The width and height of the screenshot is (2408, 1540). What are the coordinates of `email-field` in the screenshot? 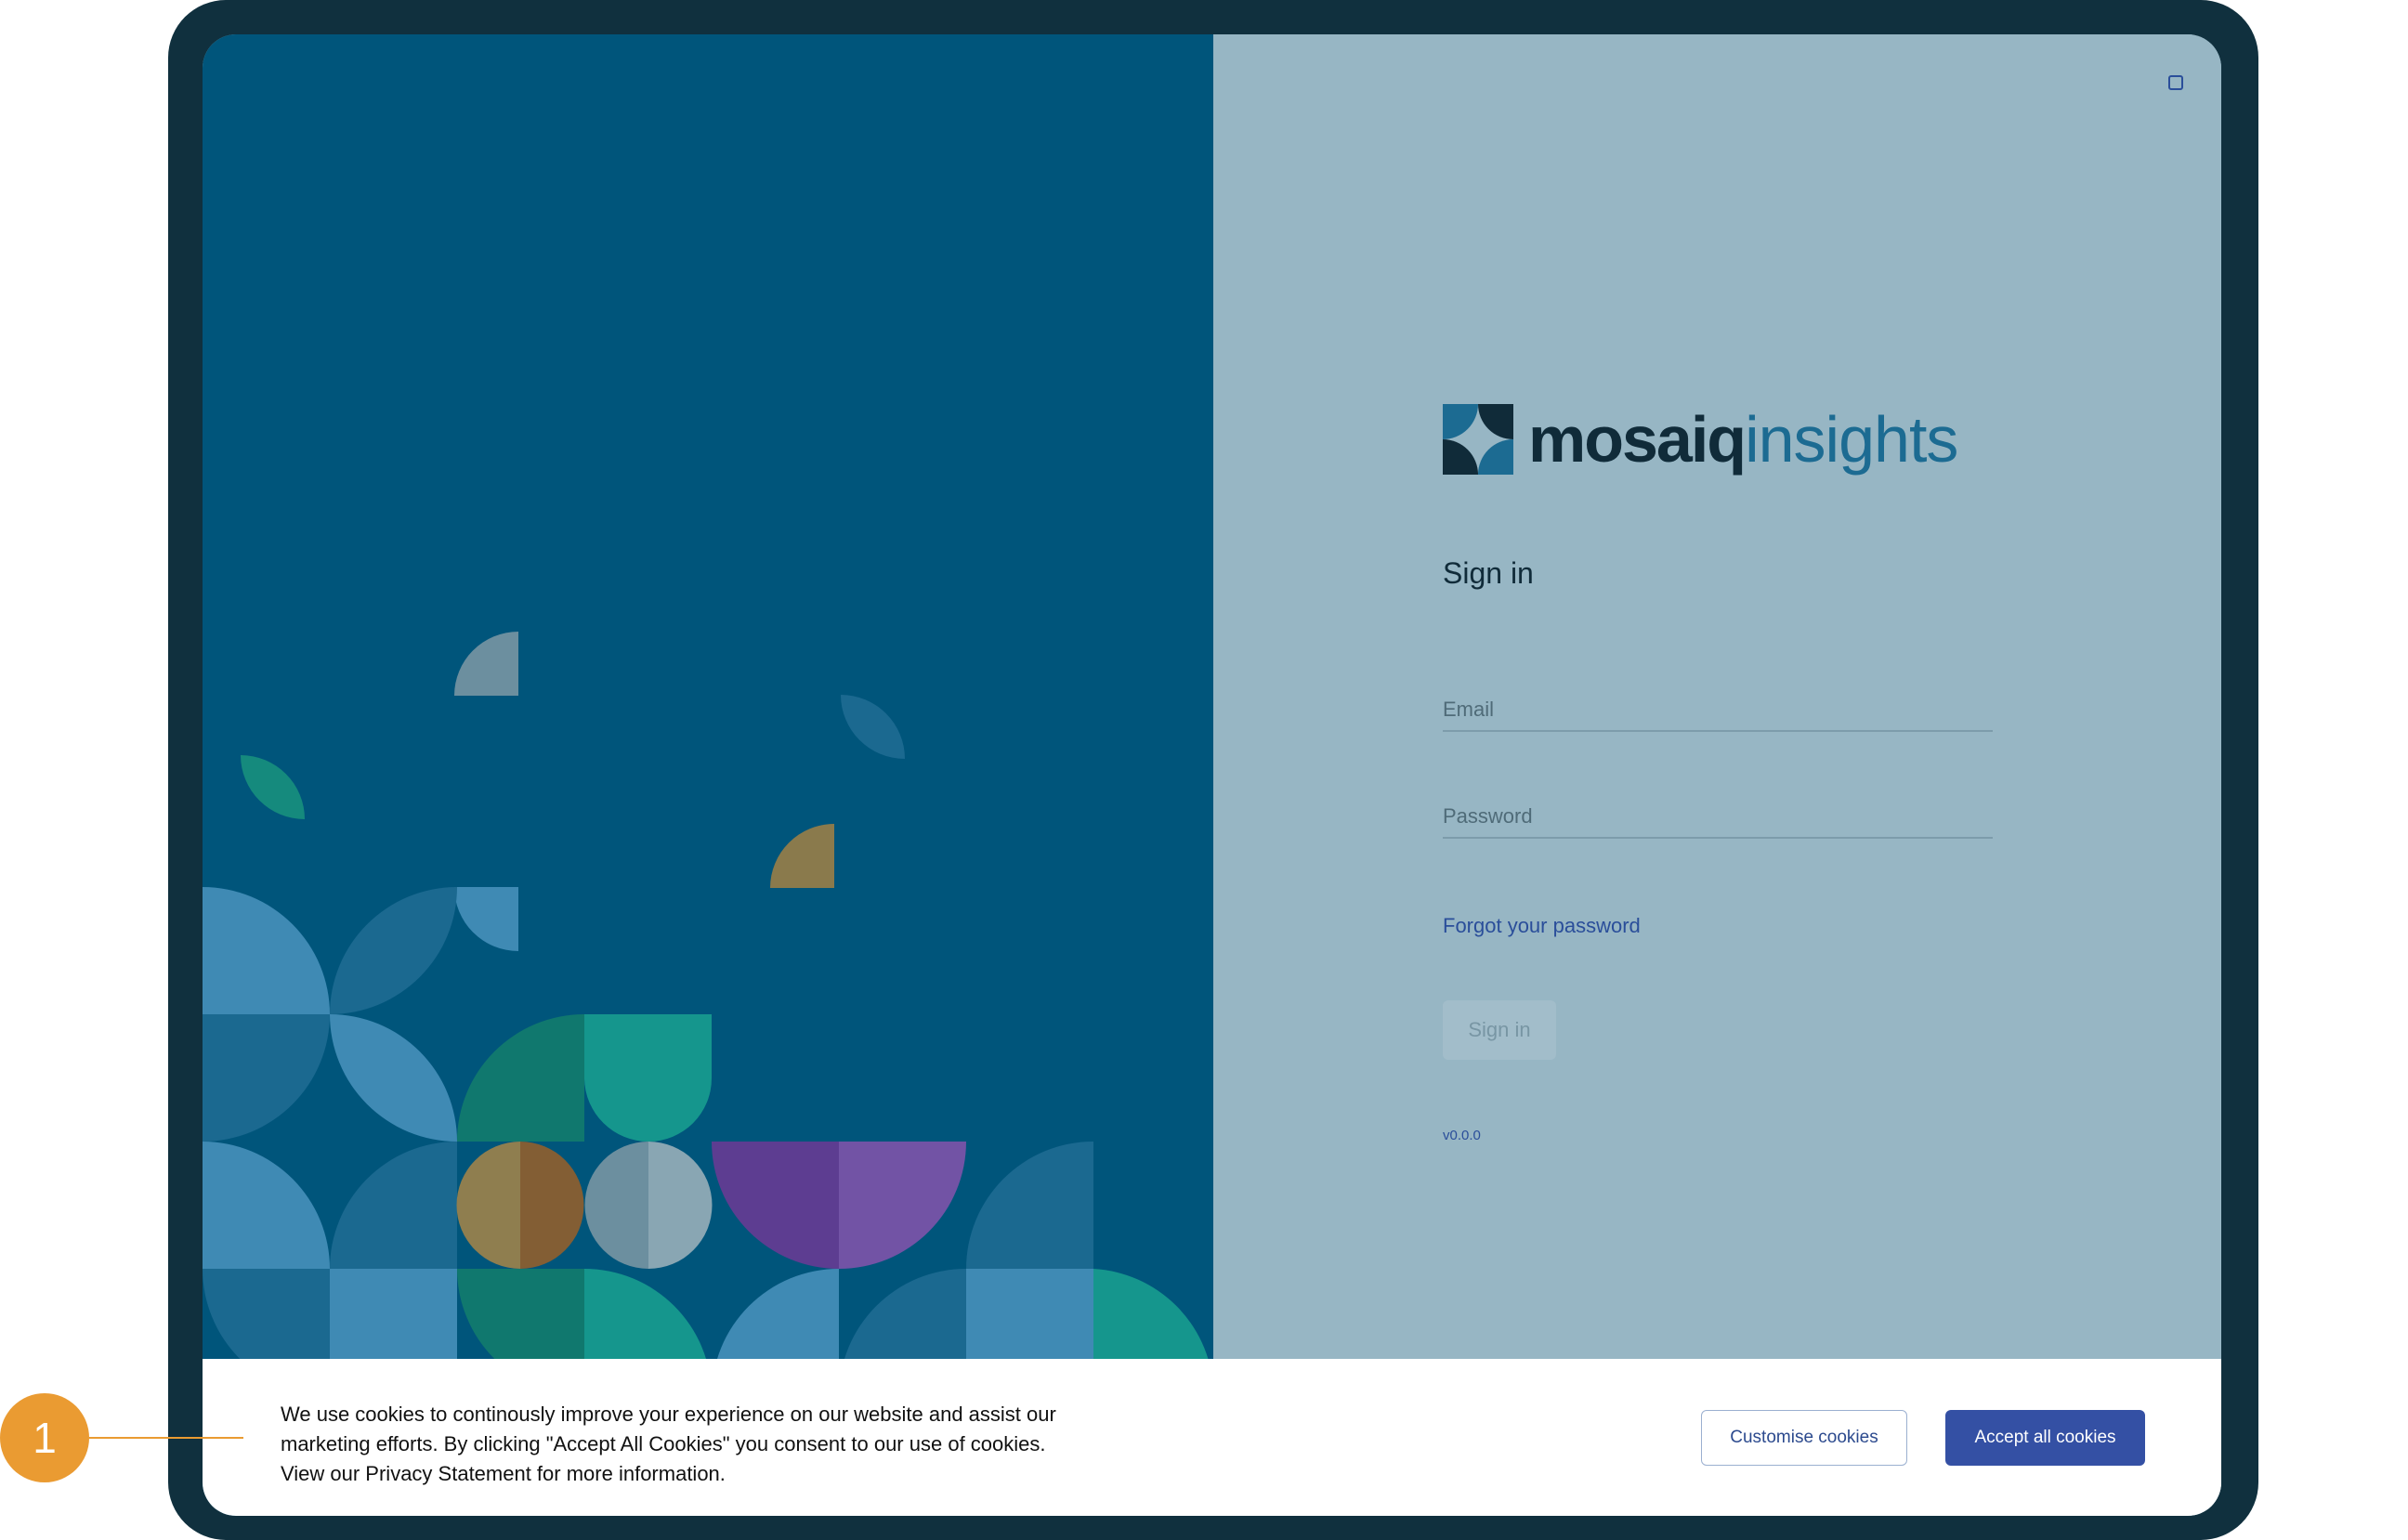 It's located at (1718, 710).